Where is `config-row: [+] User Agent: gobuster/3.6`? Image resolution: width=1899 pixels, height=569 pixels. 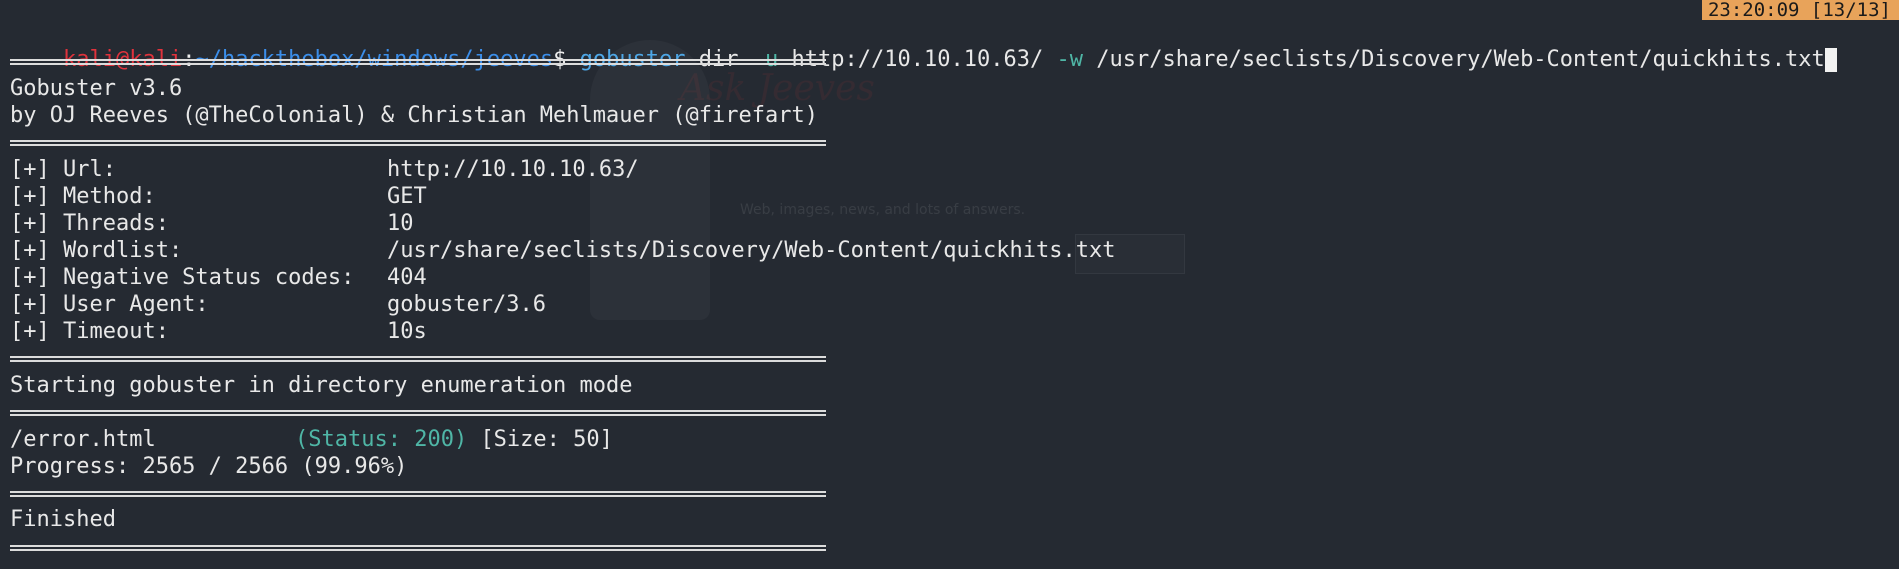
config-row: [+] User Agent: gobuster/3.6 is located at coordinates (278, 305).